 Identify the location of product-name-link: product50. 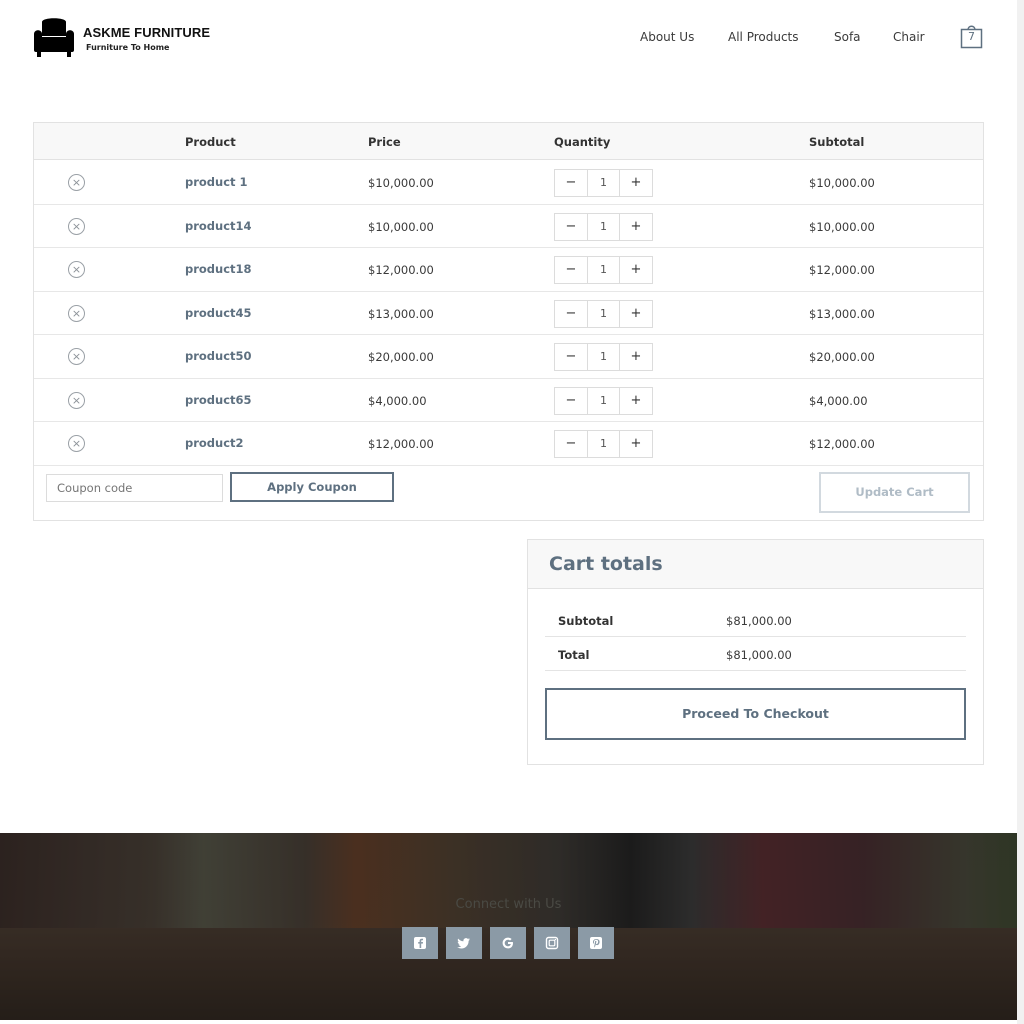
(218, 356).